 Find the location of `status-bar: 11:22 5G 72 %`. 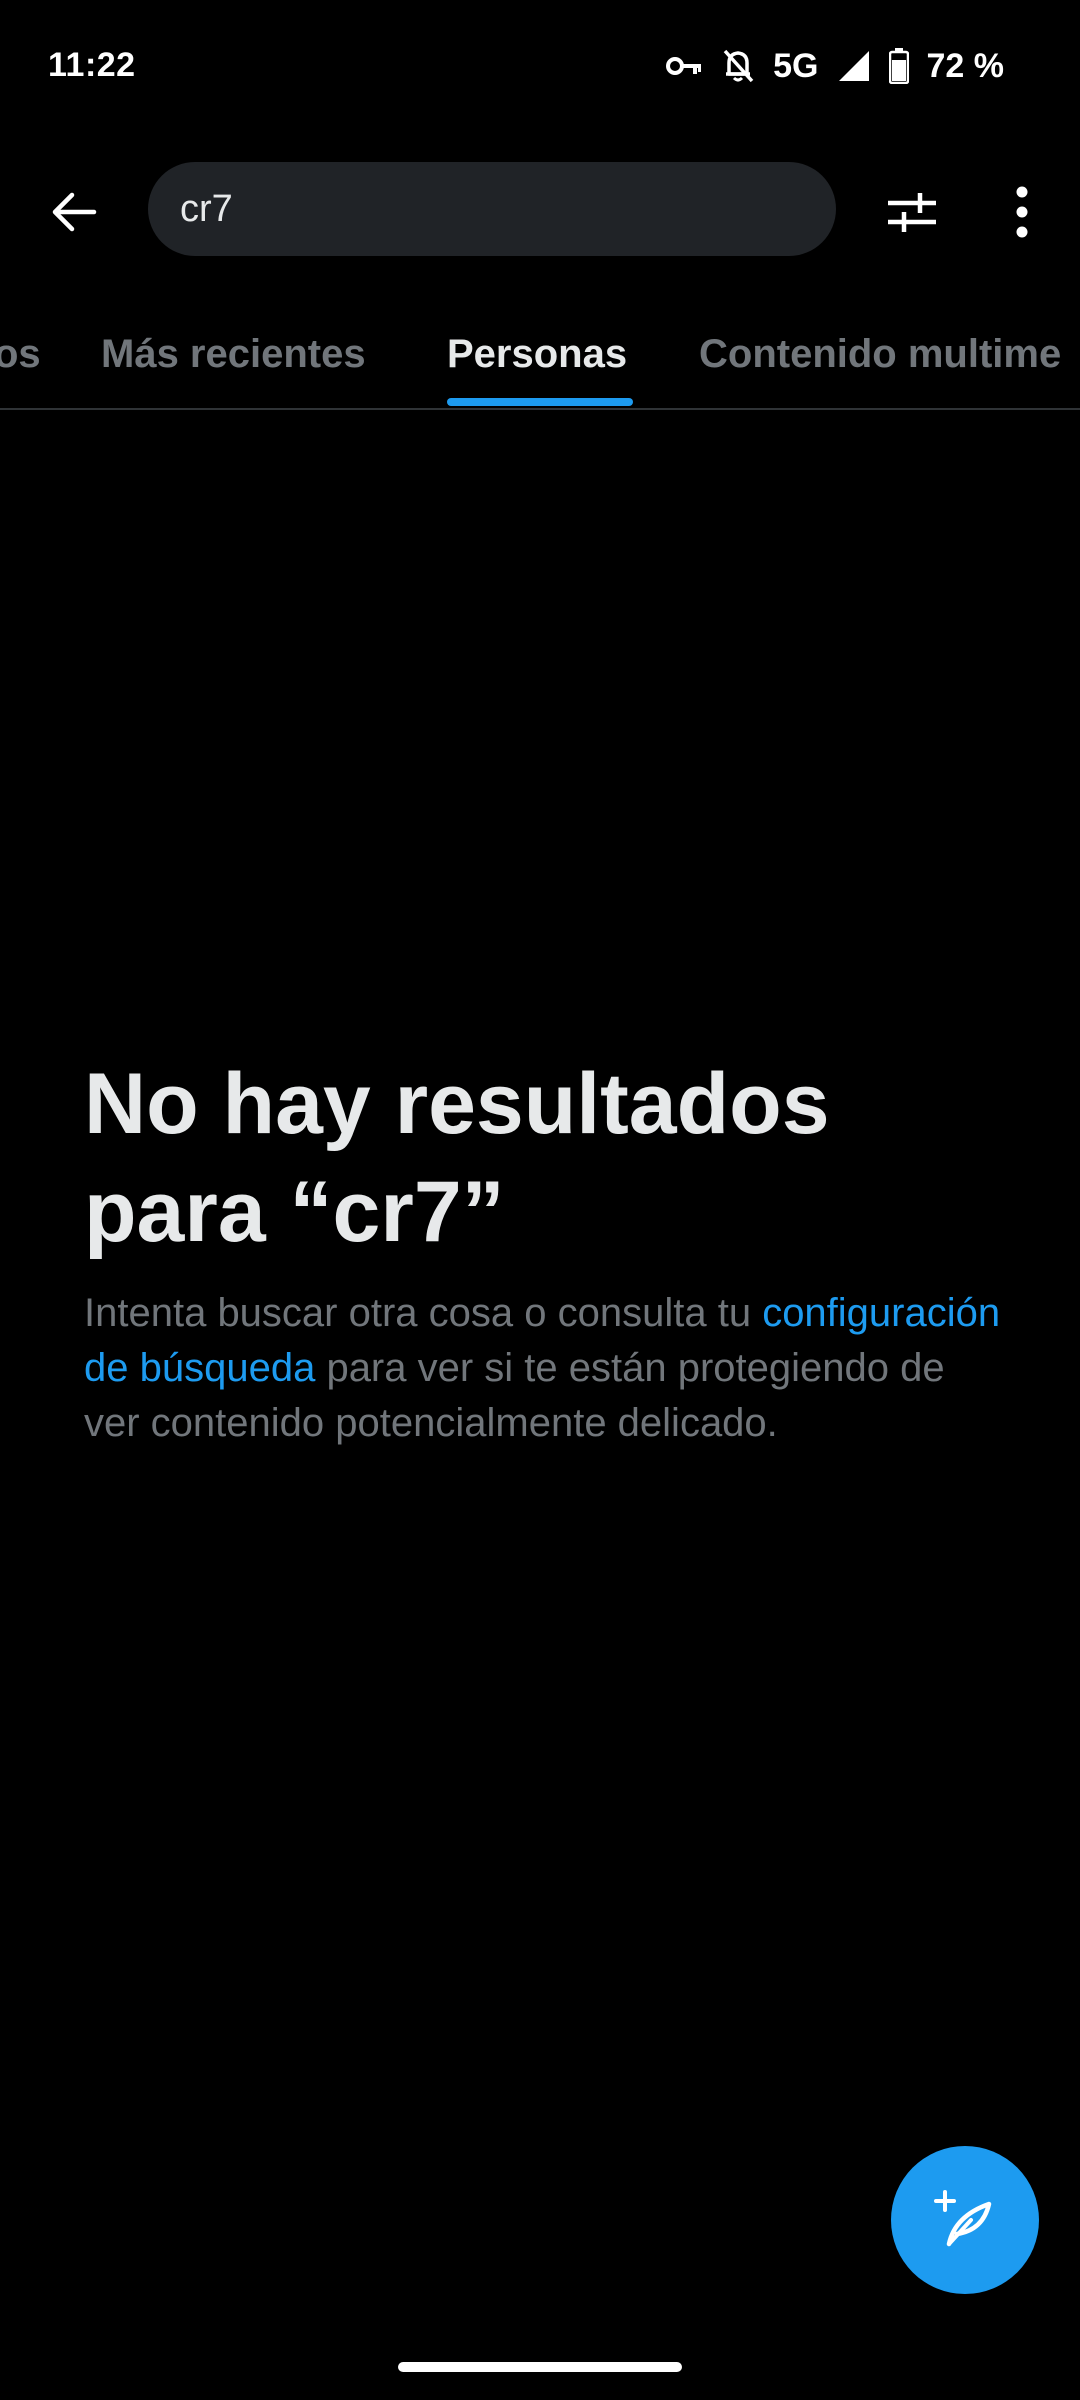

status-bar: 11:22 5G 72 % is located at coordinates (540, 68).